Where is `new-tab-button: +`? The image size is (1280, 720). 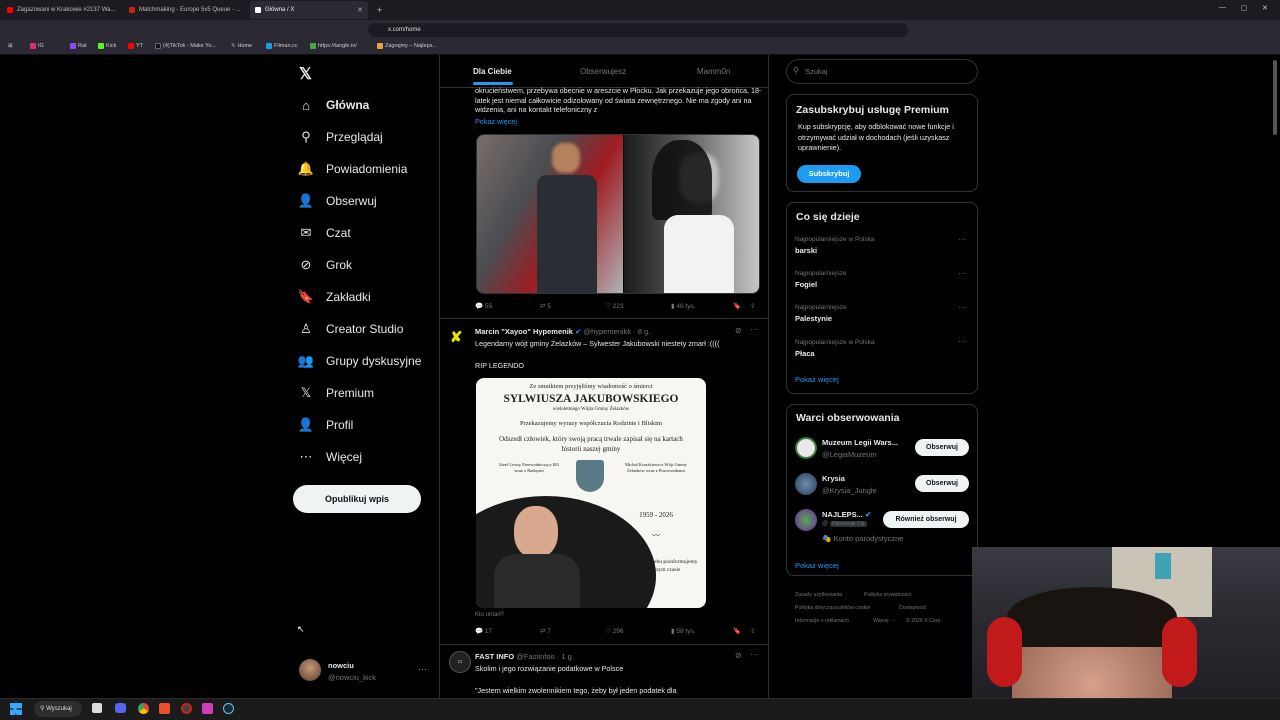
new-tab-button: + is located at coordinates (379, 10).